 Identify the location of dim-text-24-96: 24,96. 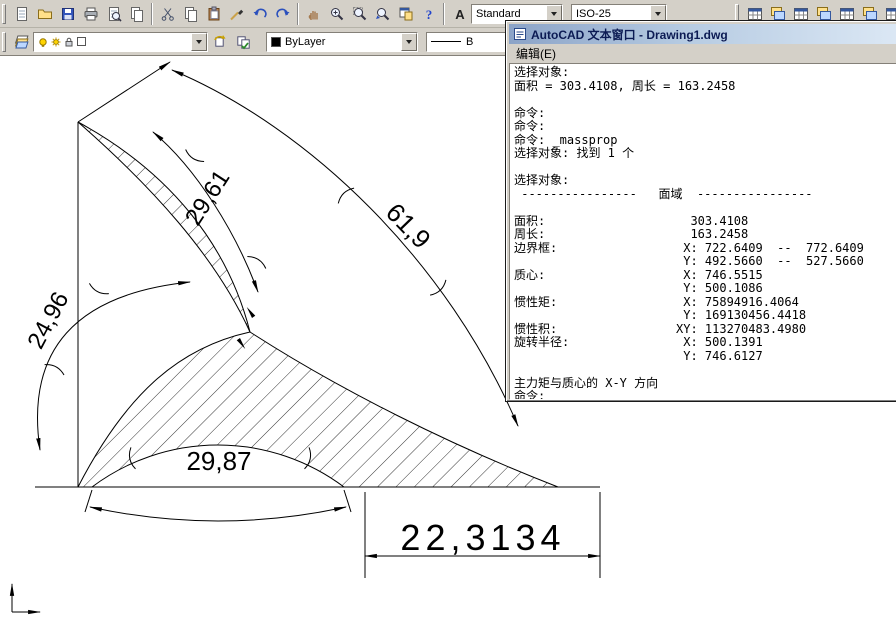
(48, 321).